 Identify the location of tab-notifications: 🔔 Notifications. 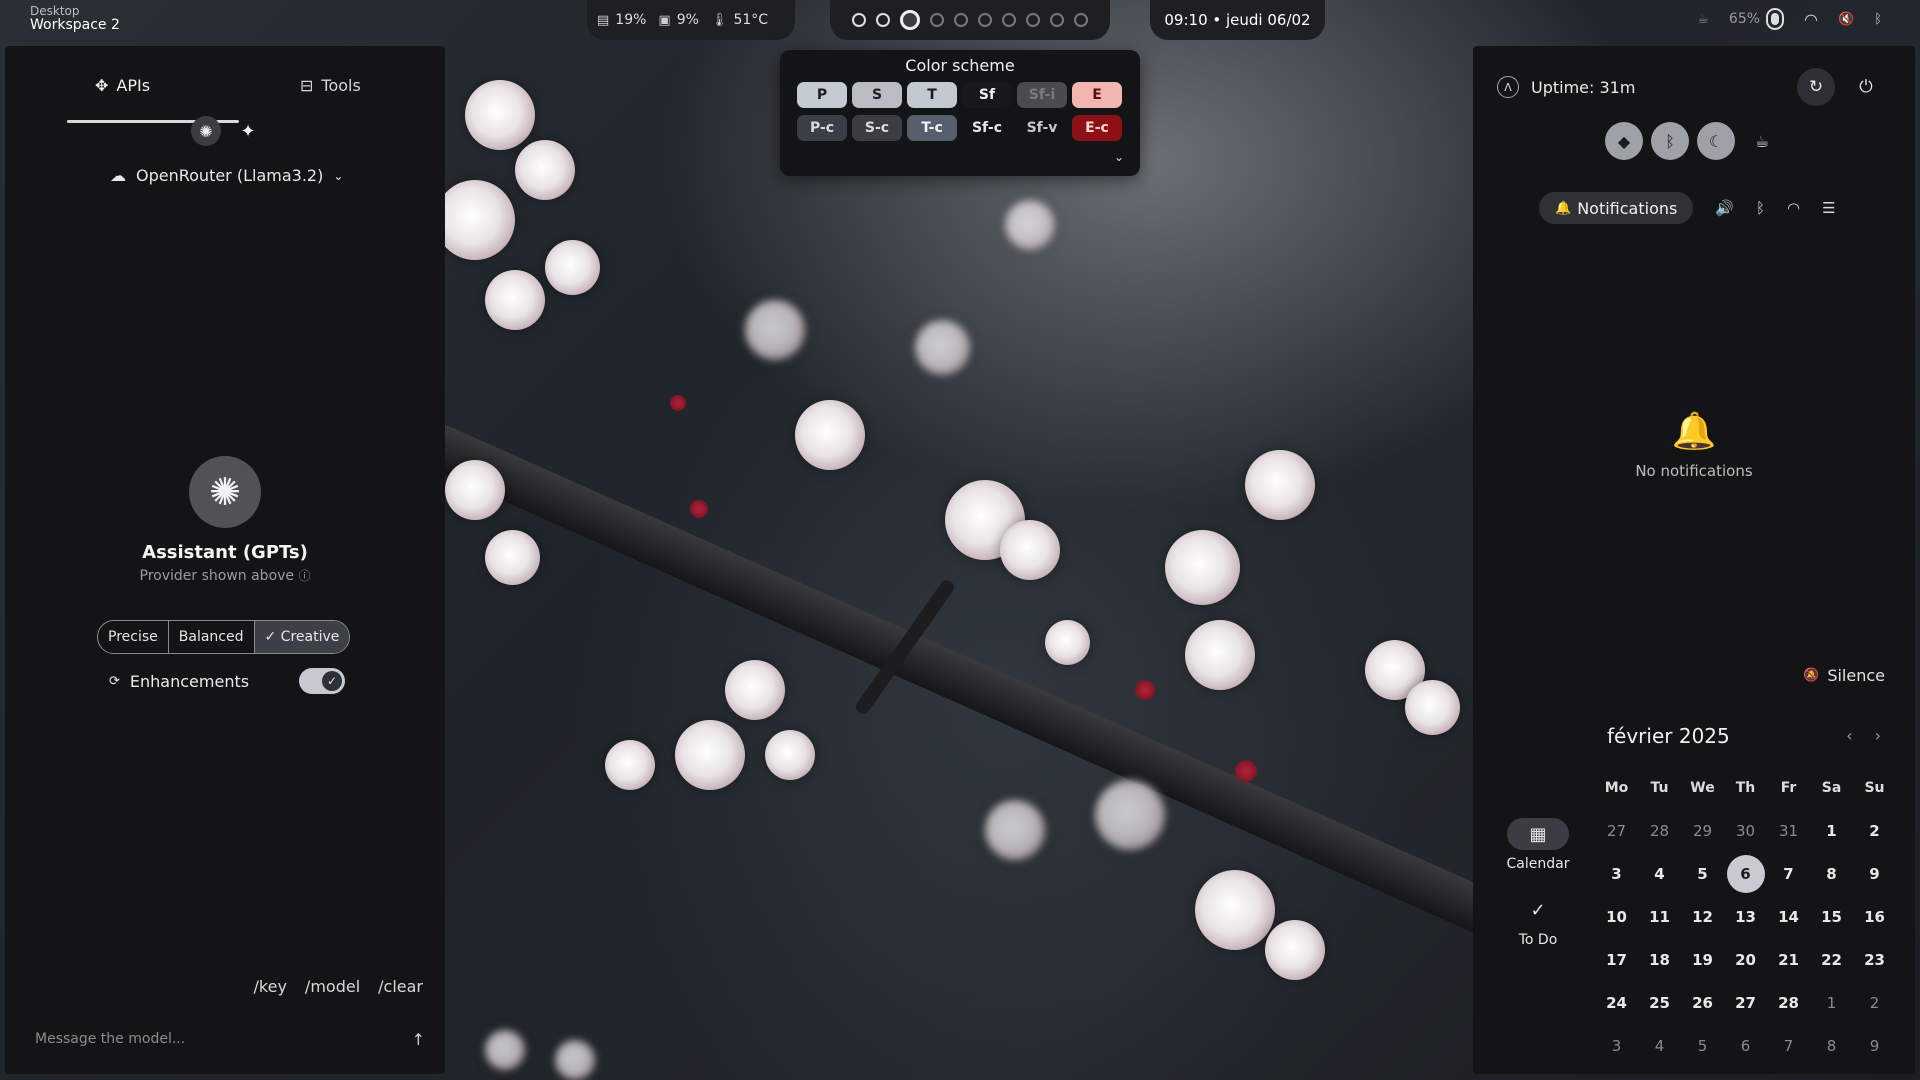
(1616, 208).